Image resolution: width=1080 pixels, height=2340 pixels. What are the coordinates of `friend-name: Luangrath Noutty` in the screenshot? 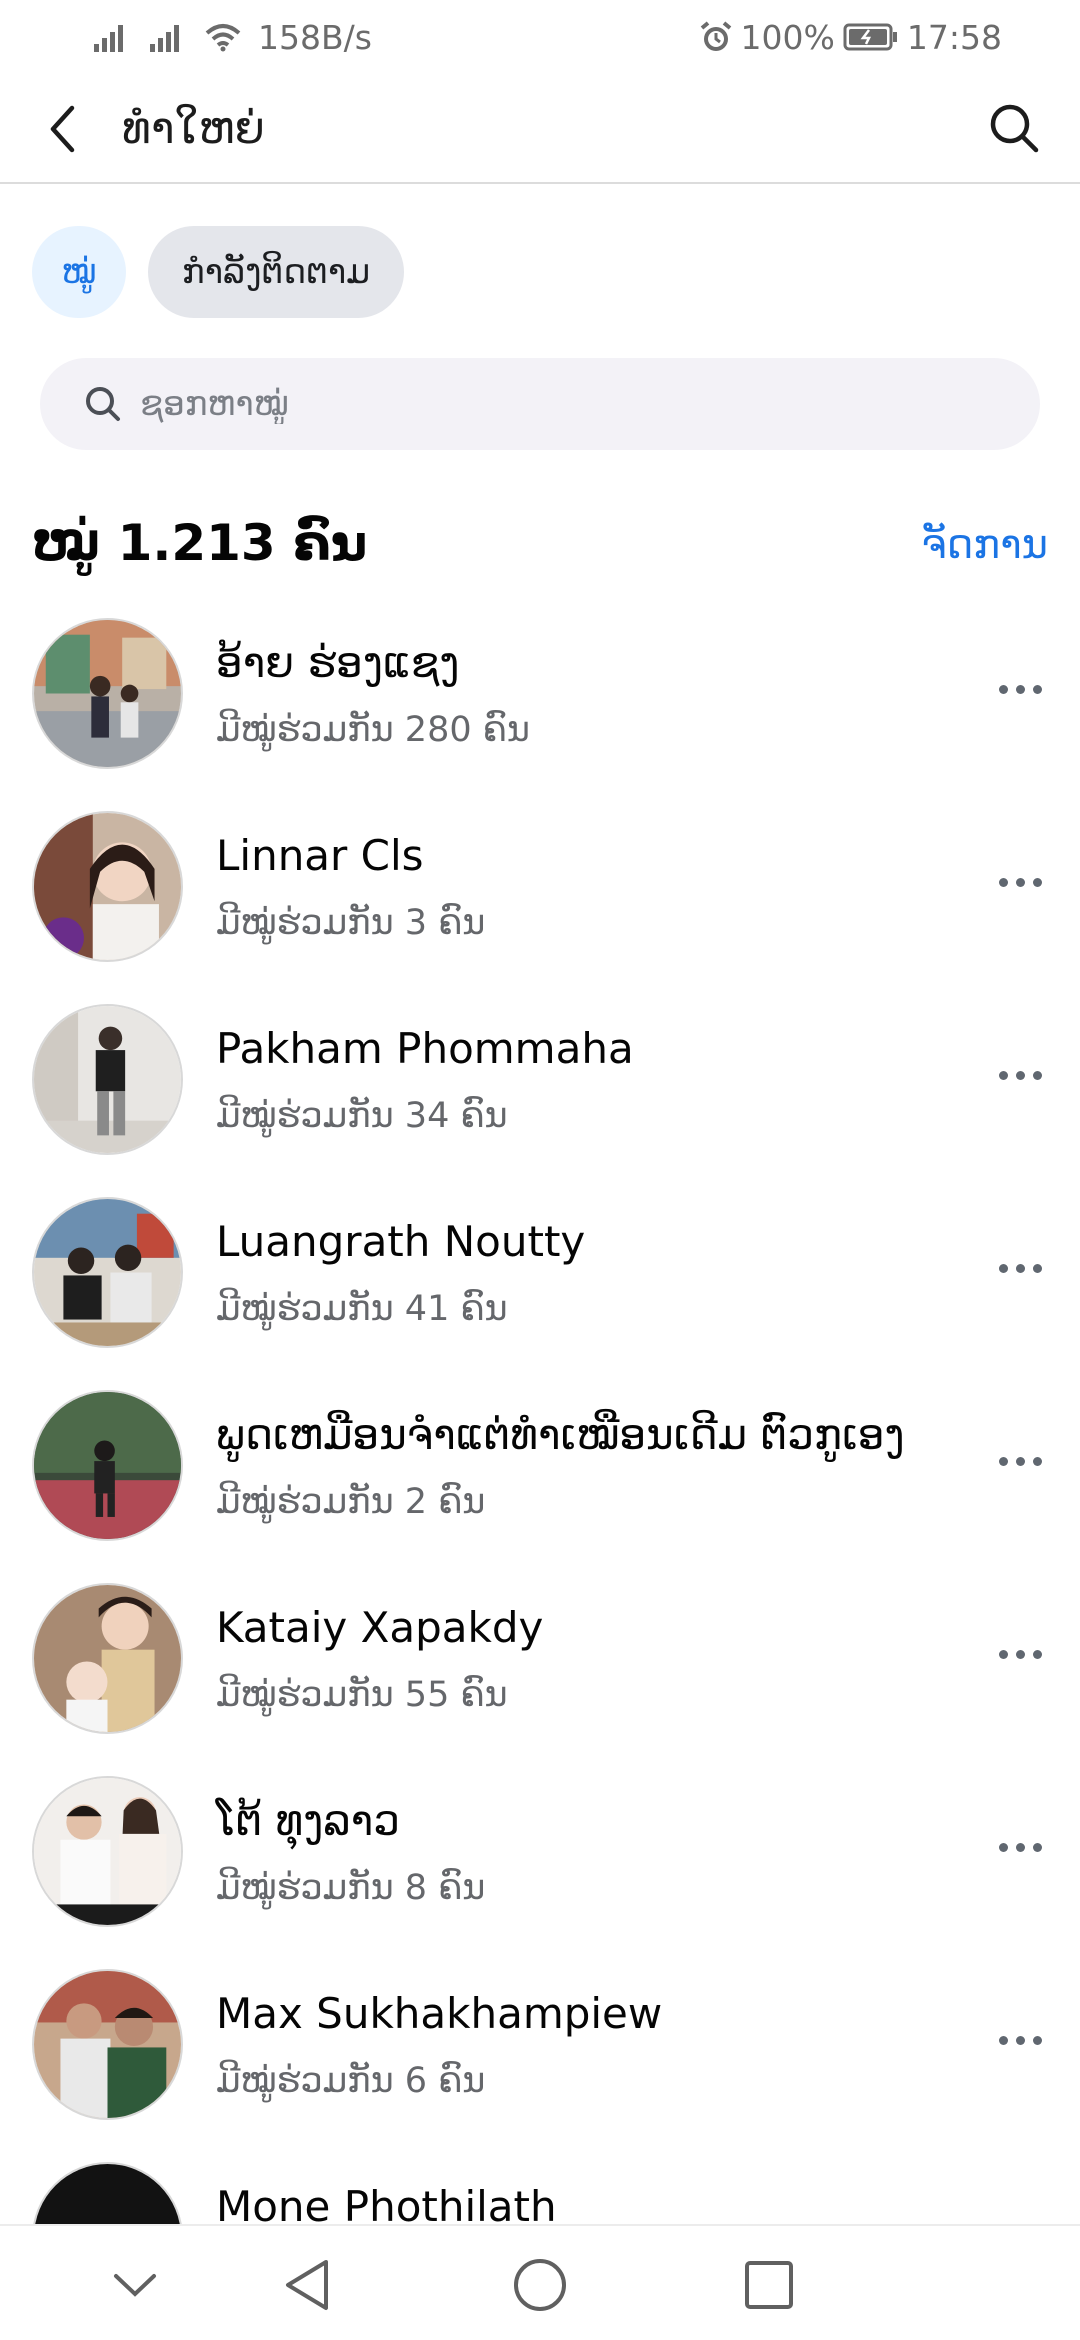 It's located at (401, 1241).